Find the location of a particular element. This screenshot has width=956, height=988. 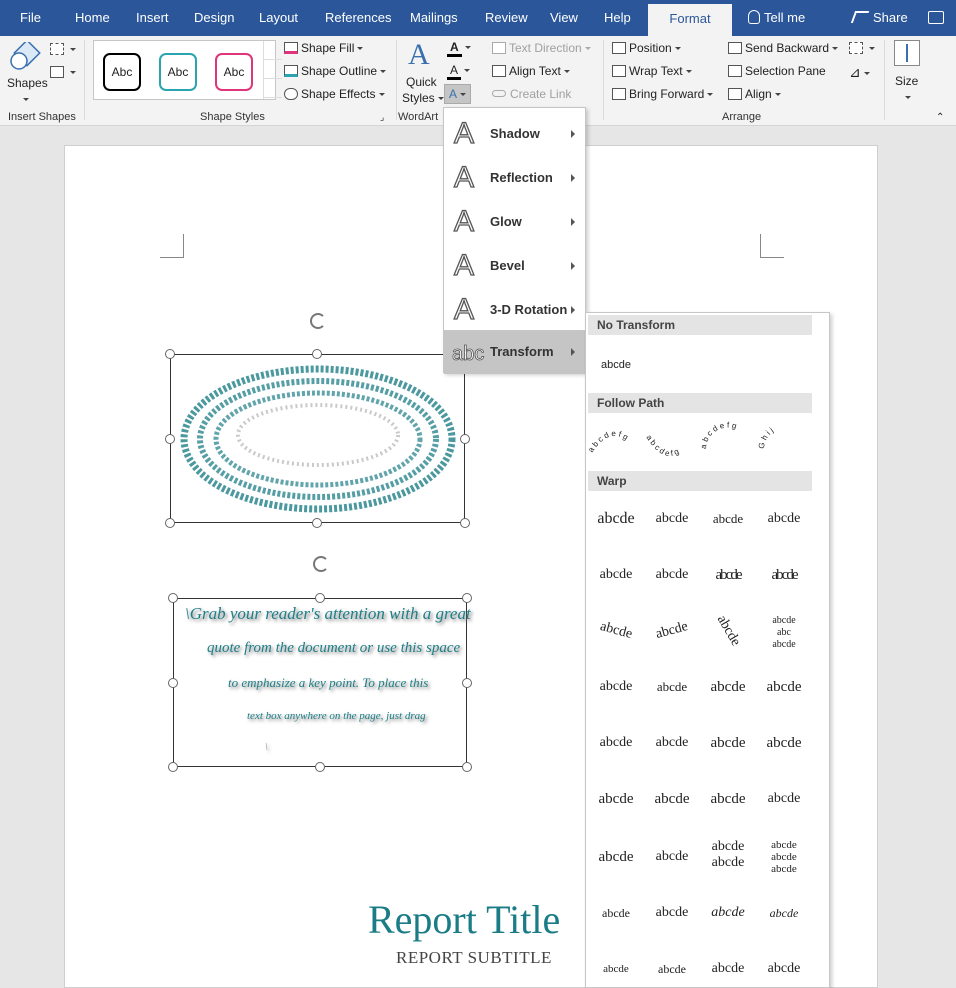

tab-insert: Insert is located at coordinates (152, 18).